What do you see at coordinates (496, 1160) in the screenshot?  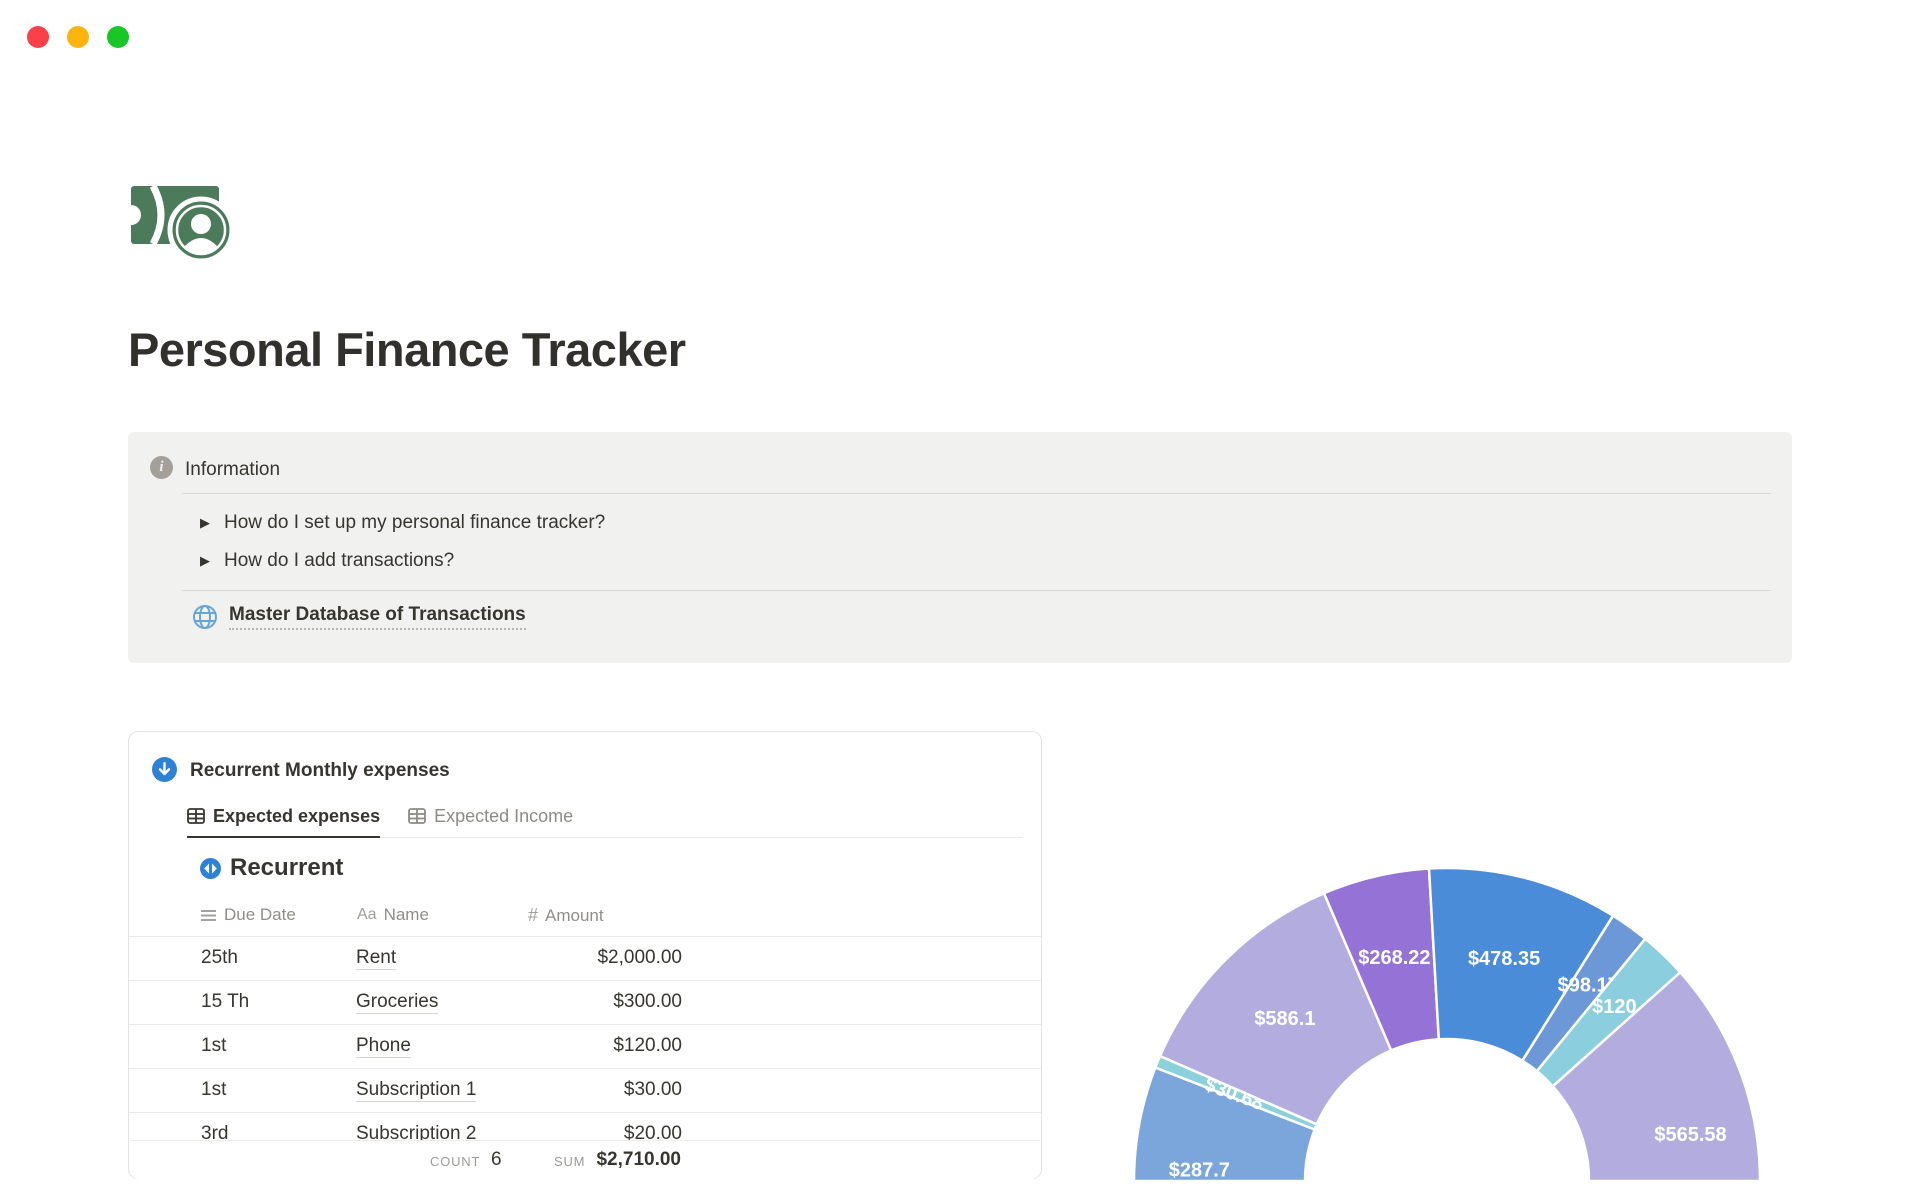 I see `count-value: 6` at bounding box center [496, 1160].